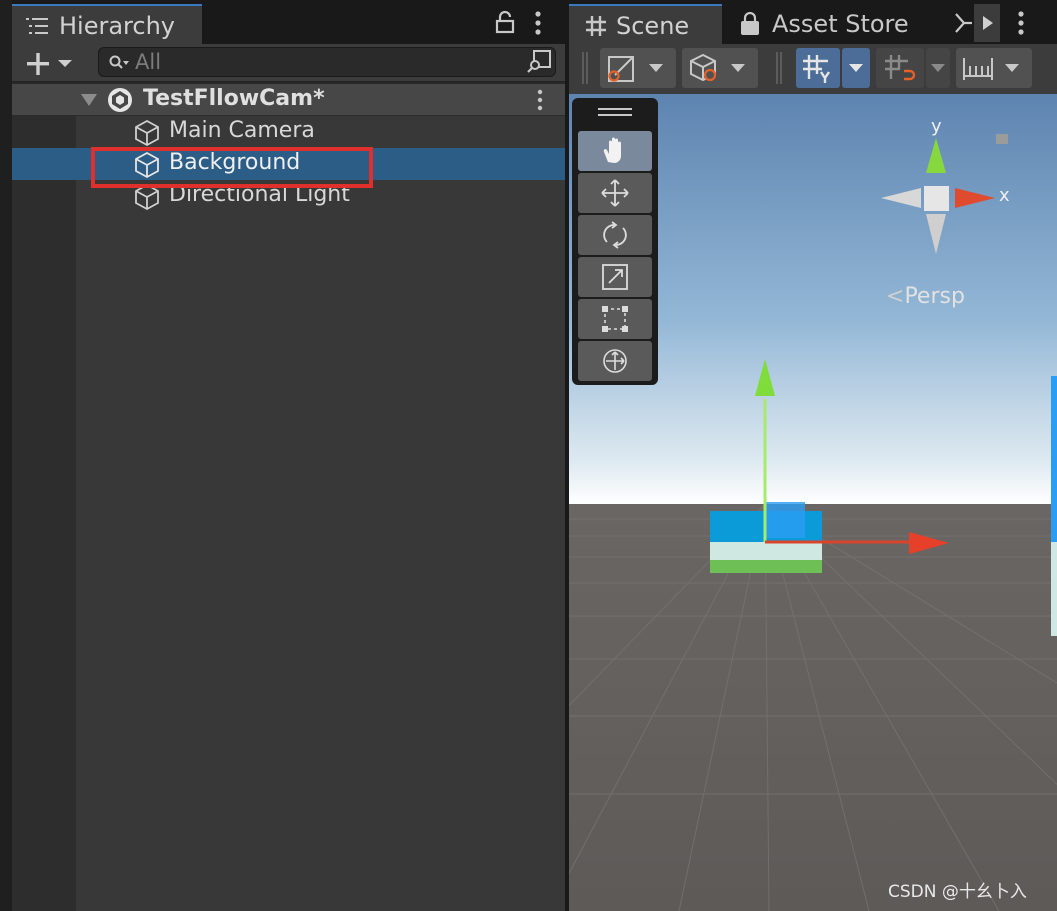 This screenshot has height=911, width=1057. What do you see at coordinates (1004, 195) in the screenshot?
I see `gizmo-x-label: x` at bounding box center [1004, 195].